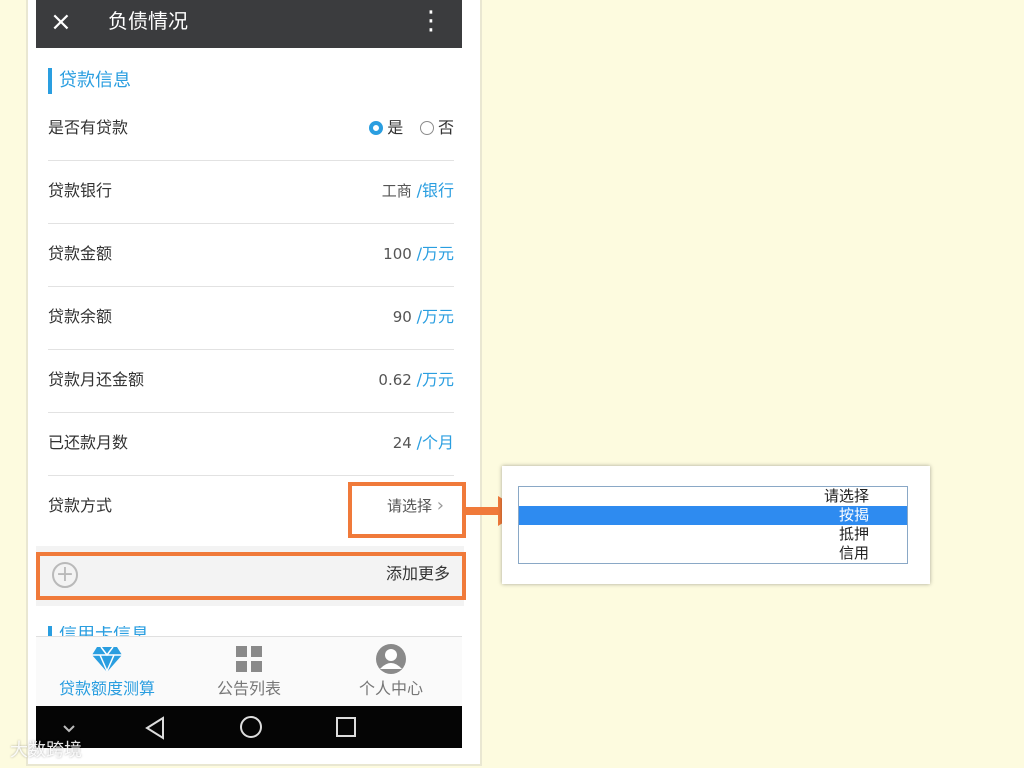 The image size is (1024, 768). What do you see at coordinates (346, 727) in the screenshot?
I see `recents-icon` at bounding box center [346, 727].